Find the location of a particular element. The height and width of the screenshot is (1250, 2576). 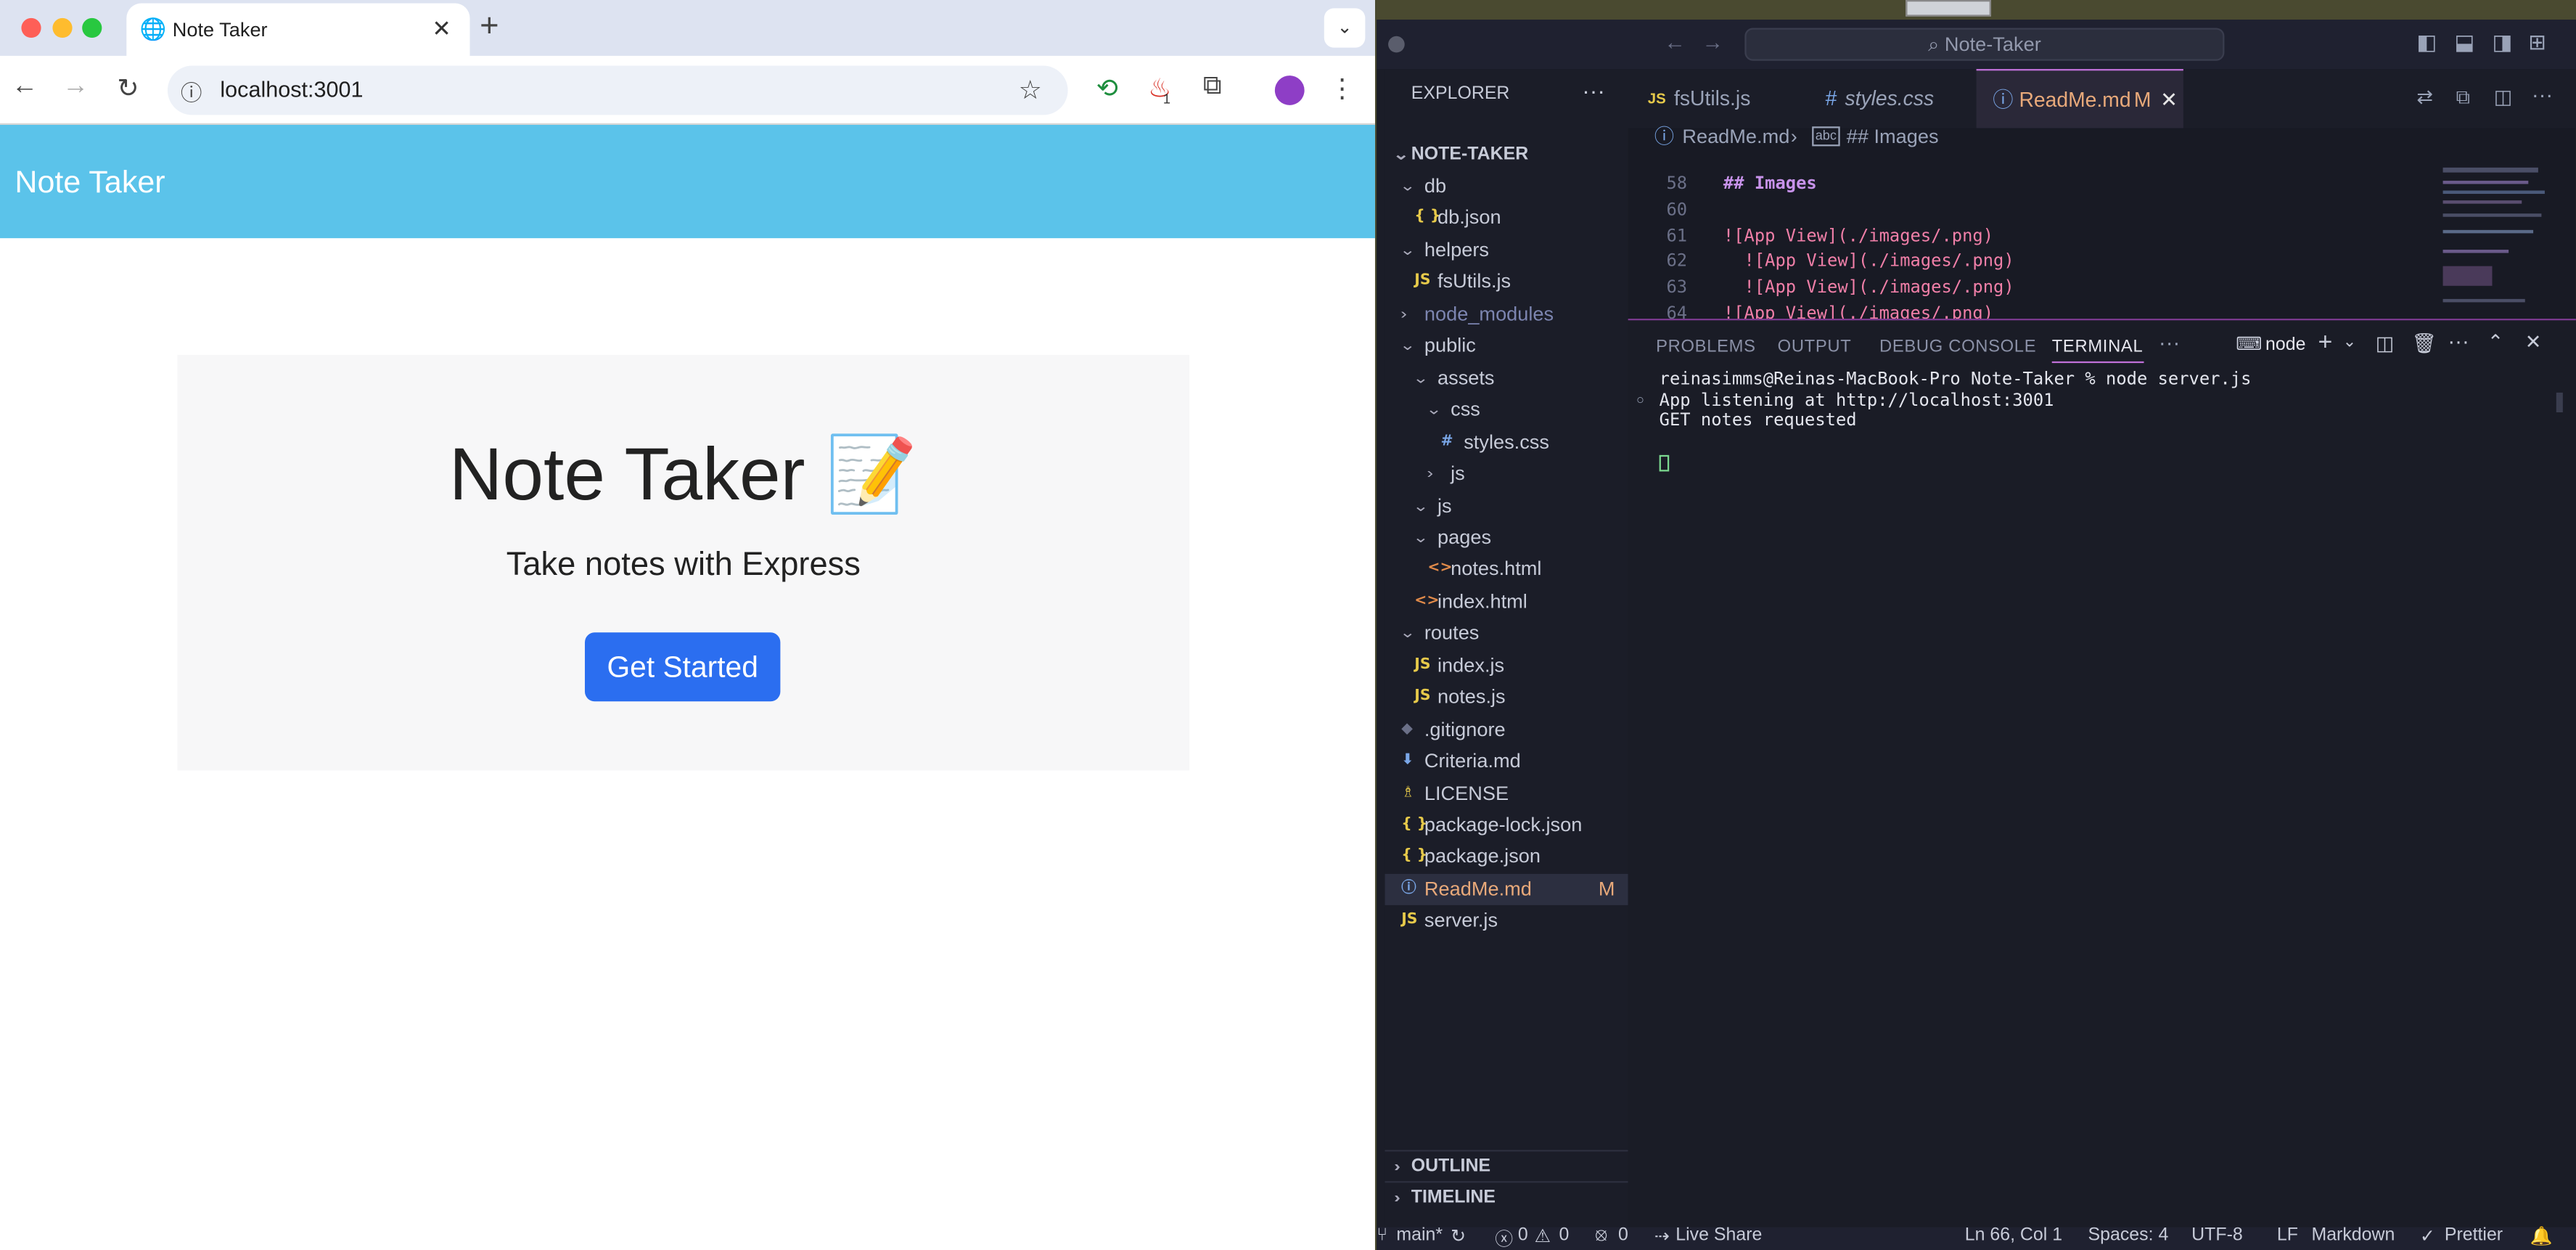

navbar-brand: Note Taker is located at coordinates (90, 184).